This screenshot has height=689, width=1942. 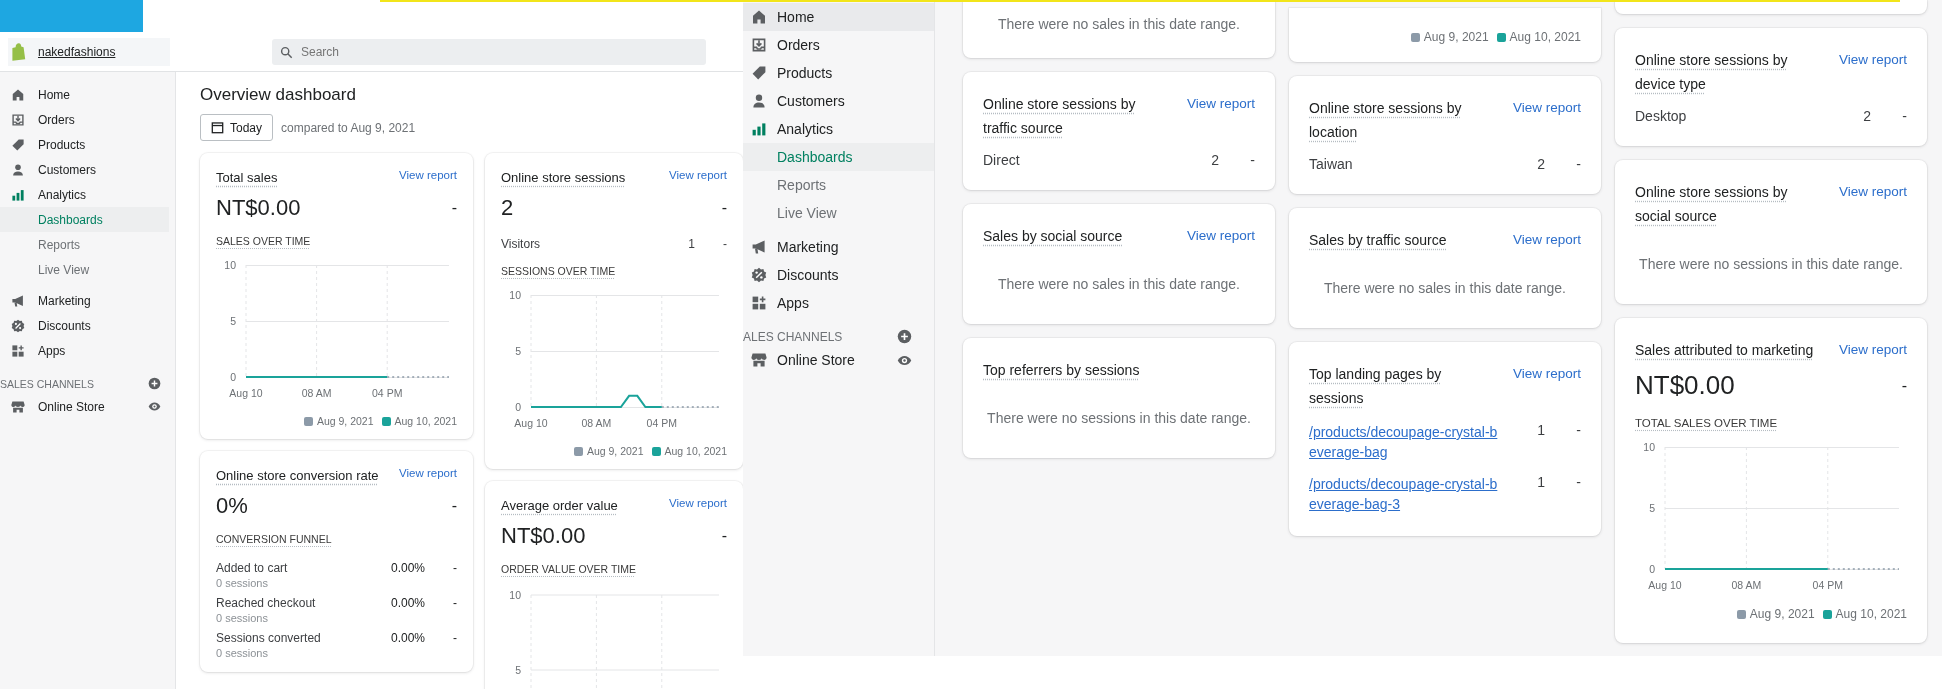 I want to click on metric-value: NT$0.00, so click(x=258, y=208).